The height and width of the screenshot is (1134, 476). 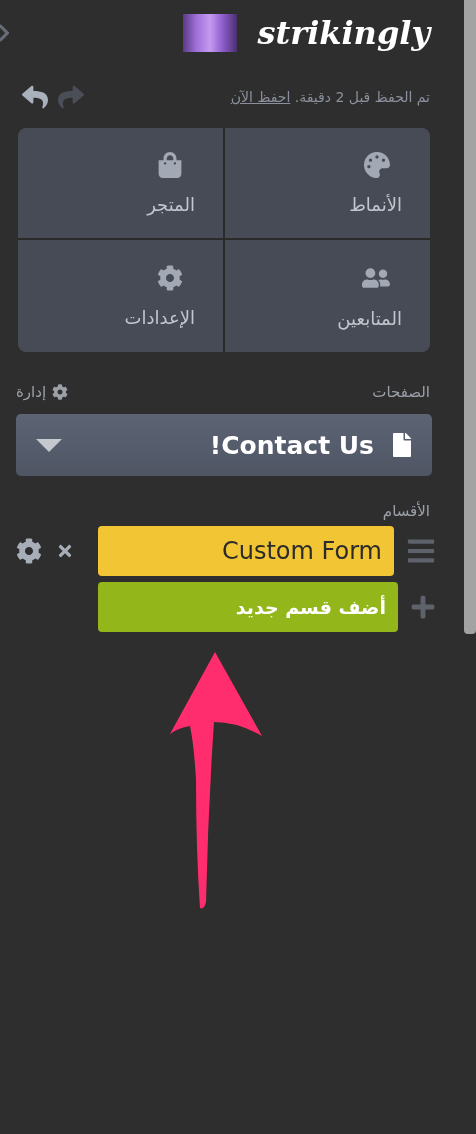 I want to click on tile-label: المتجر, so click(x=171, y=204).